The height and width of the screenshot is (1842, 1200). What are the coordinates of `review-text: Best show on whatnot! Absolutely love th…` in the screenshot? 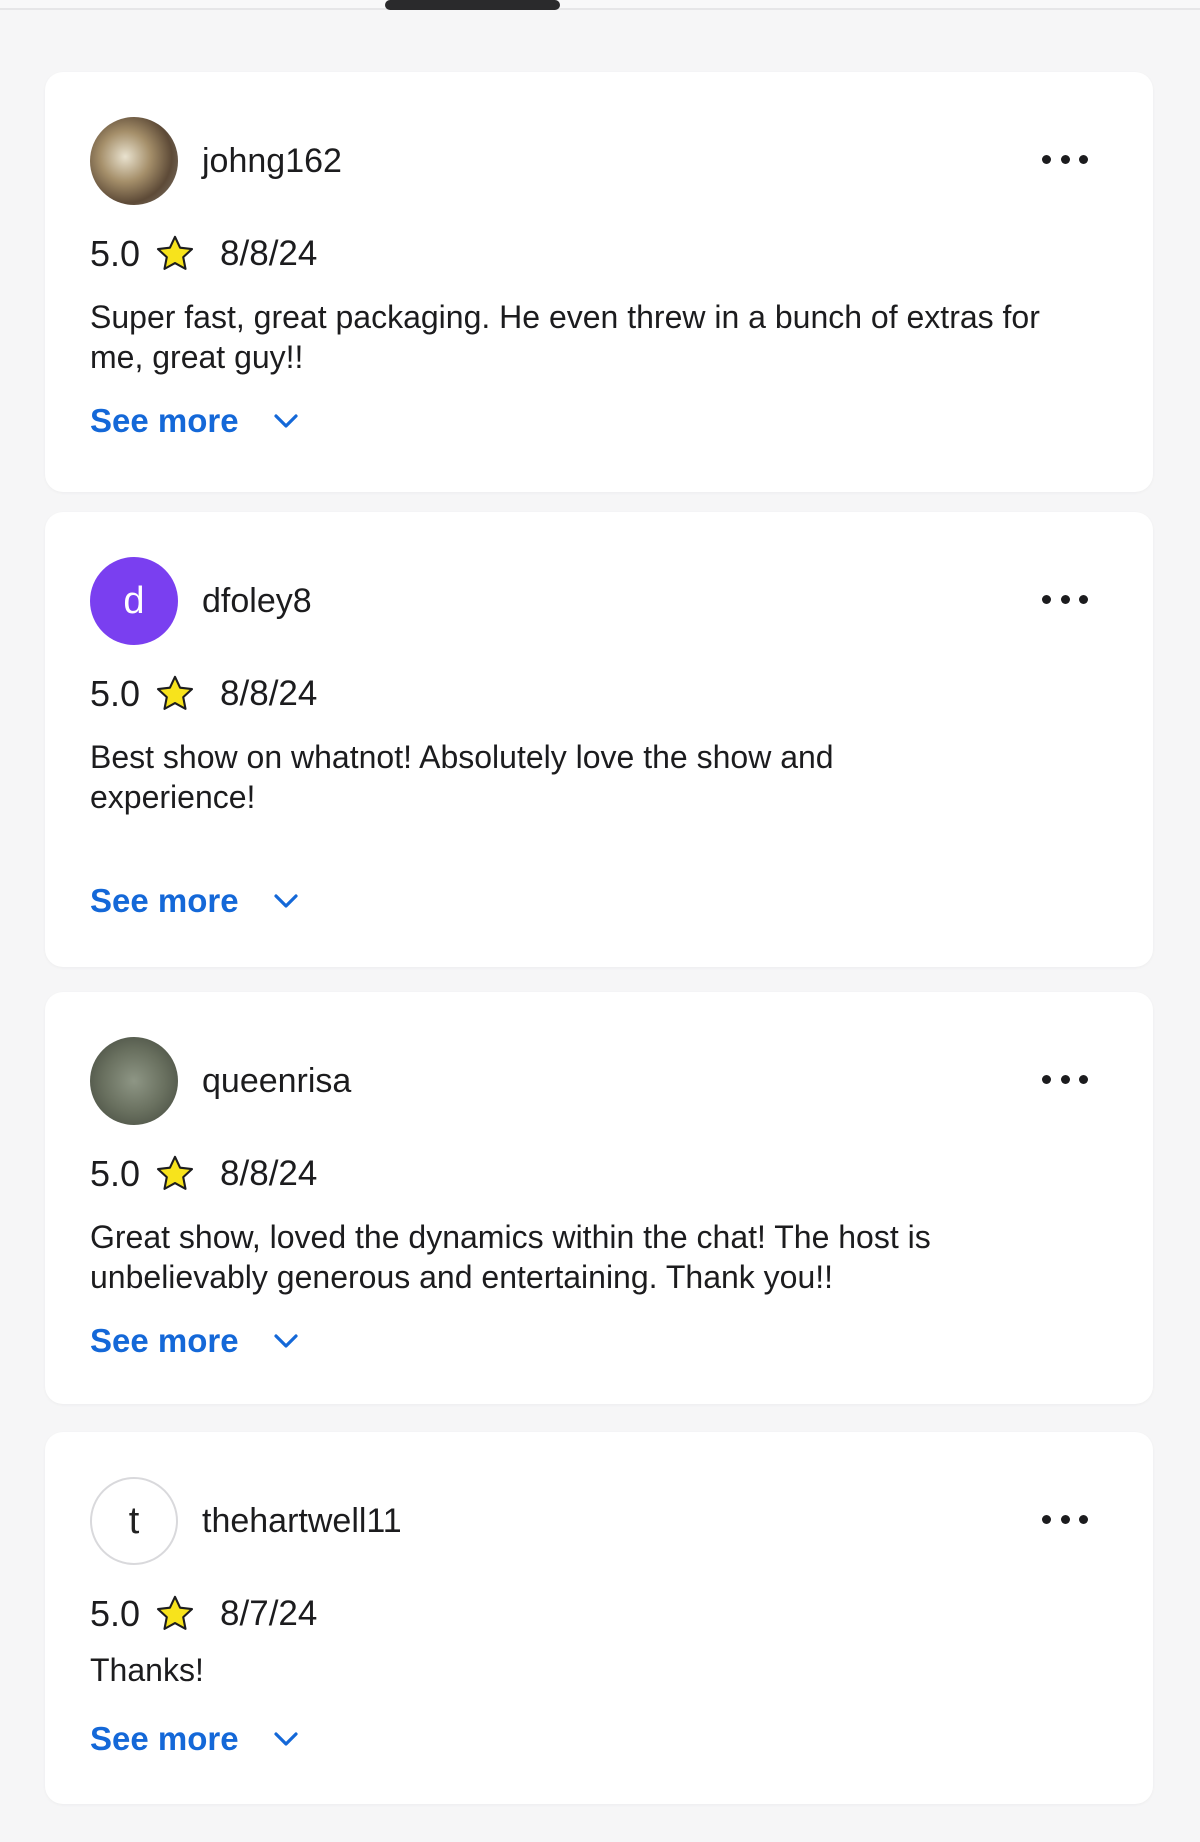 It's located at (462, 777).